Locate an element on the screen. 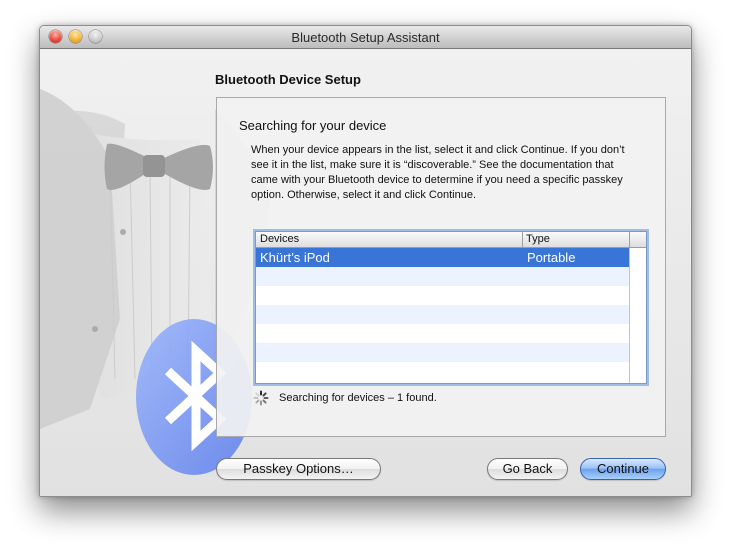 Image resolution: width=730 pixels, height=550 pixels. panel-heading: Searching for your device is located at coordinates (313, 125).